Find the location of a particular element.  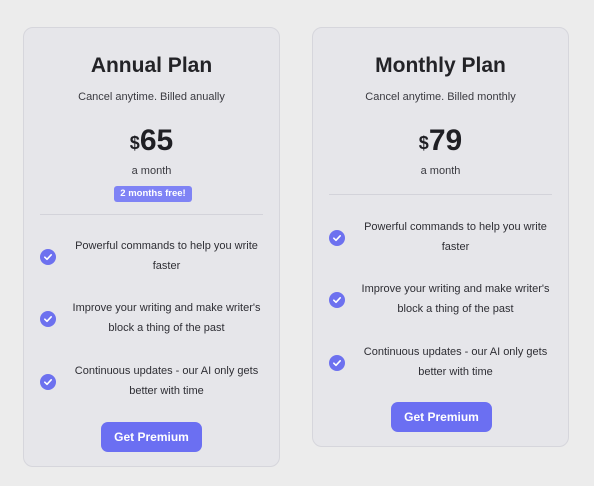

plan-price: $65 is located at coordinates (151, 141).